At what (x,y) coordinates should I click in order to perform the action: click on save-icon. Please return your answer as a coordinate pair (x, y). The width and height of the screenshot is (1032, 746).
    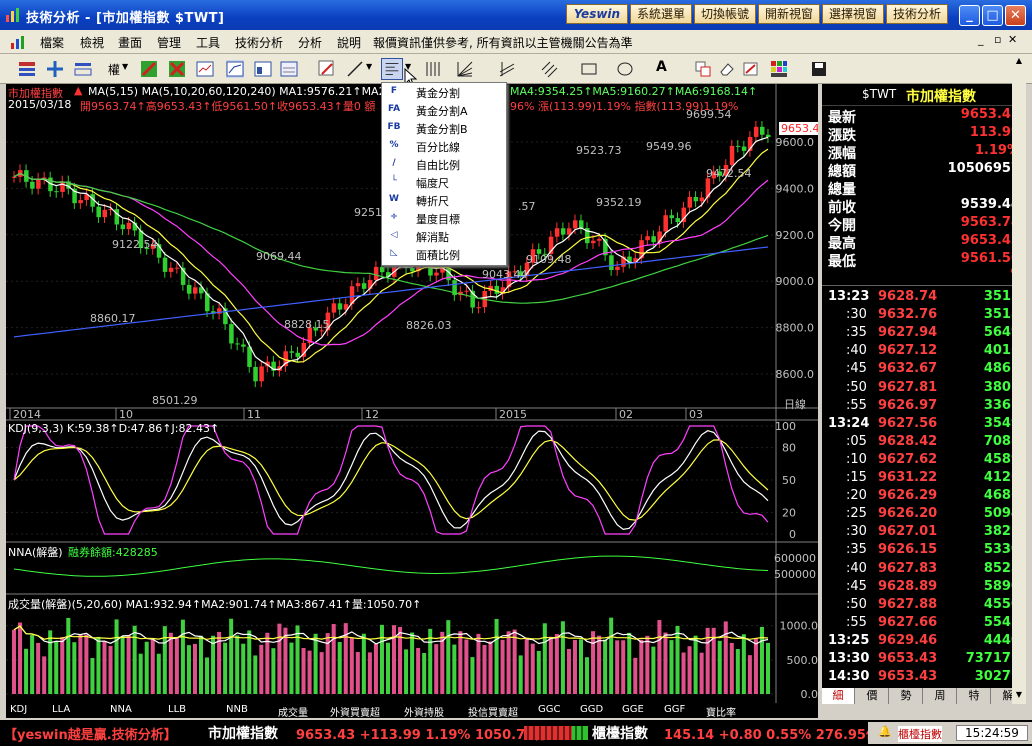
    Looking at the image, I should click on (819, 69).